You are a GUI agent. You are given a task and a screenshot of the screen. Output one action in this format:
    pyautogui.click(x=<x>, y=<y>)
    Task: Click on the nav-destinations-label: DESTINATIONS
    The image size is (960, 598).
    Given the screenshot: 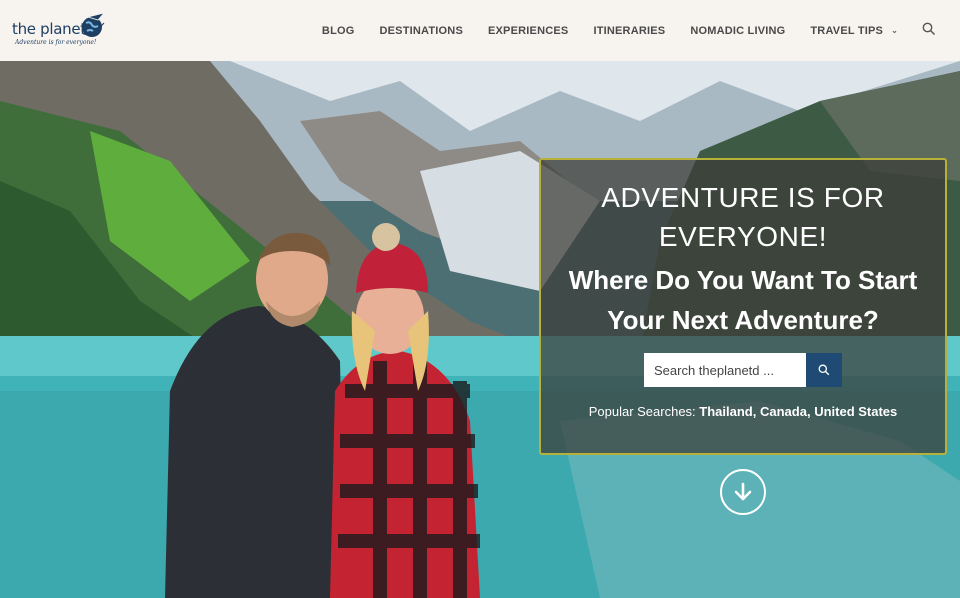 What is the action you would take?
    pyautogui.click(x=421, y=30)
    